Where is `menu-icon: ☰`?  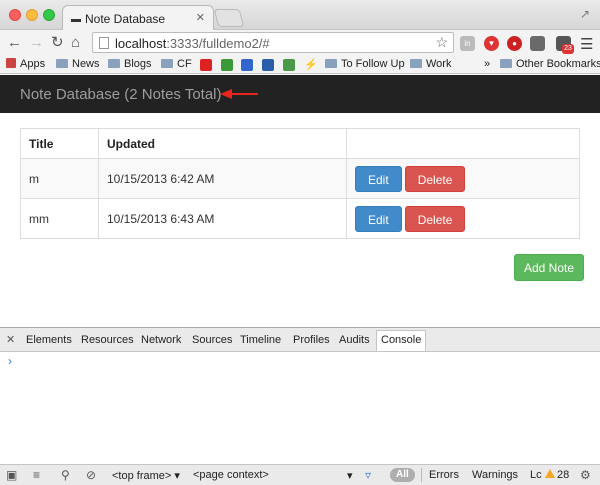 menu-icon: ☰ is located at coordinates (586, 44).